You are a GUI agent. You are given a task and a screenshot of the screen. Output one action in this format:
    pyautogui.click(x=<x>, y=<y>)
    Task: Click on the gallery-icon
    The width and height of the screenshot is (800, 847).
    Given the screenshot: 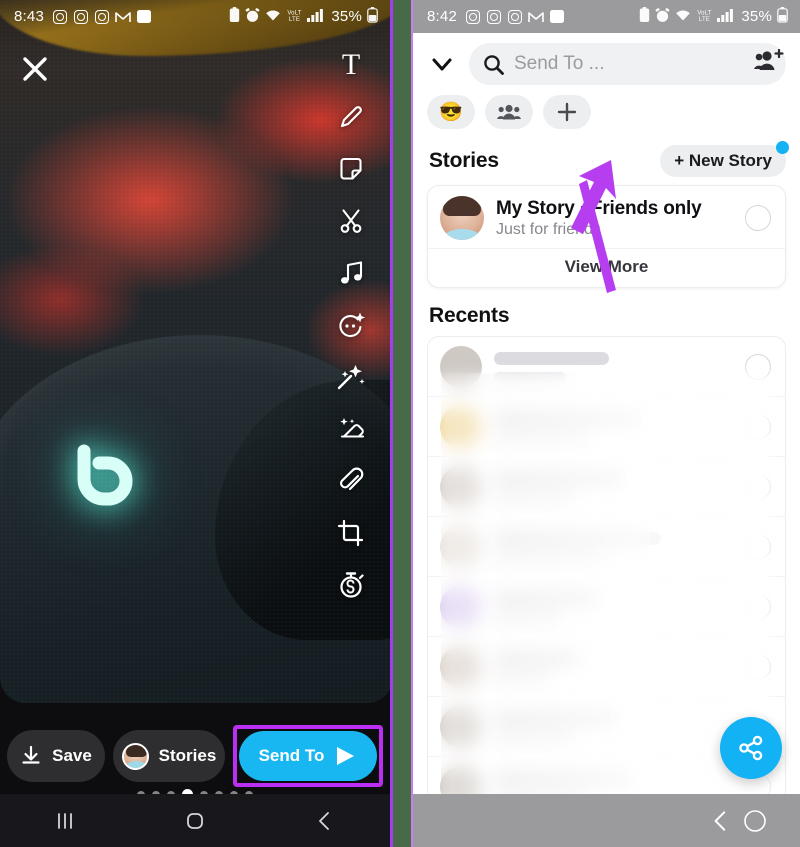 What is the action you would take?
    pyautogui.click(x=144, y=17)
    